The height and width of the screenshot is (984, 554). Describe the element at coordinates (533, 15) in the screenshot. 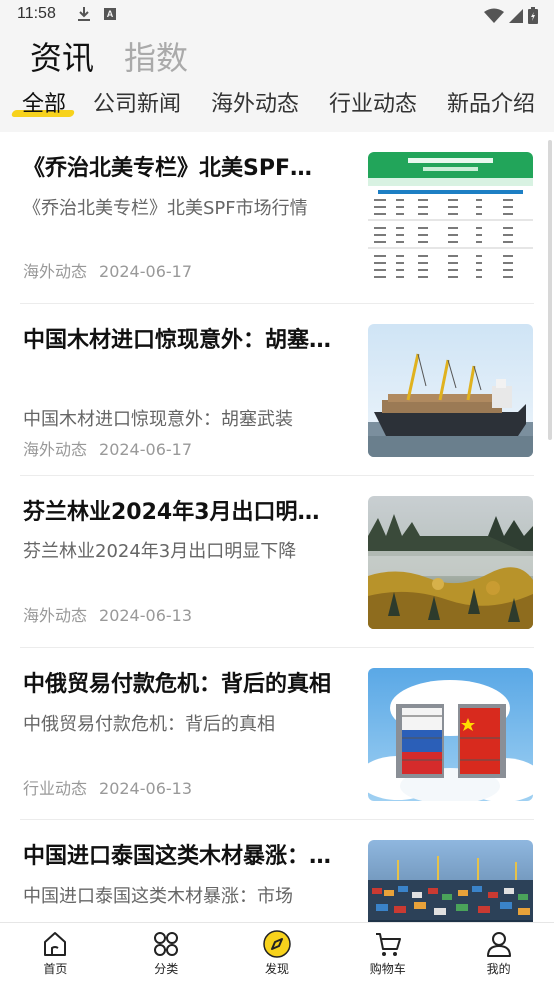

I see `battery-icon` at that location.